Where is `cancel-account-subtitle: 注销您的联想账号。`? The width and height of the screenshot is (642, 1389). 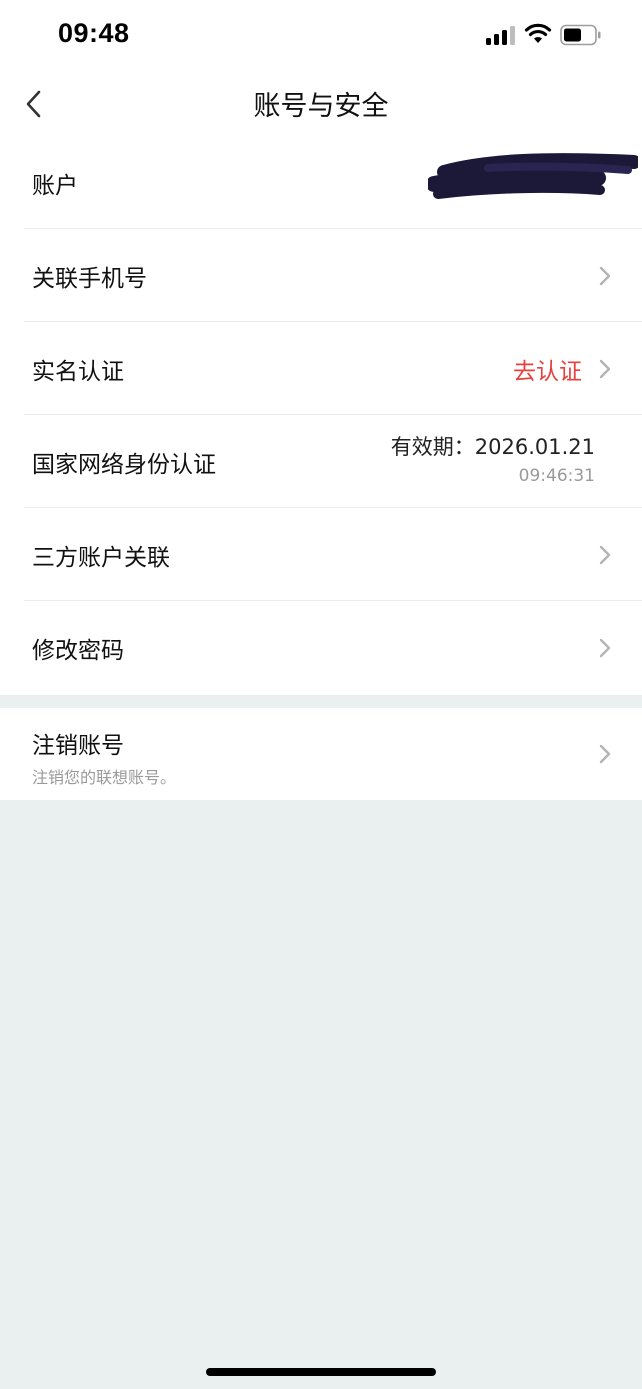 cancel-account-subtitle: 注销您的联想账号。 is located at coordinates (104, 777).